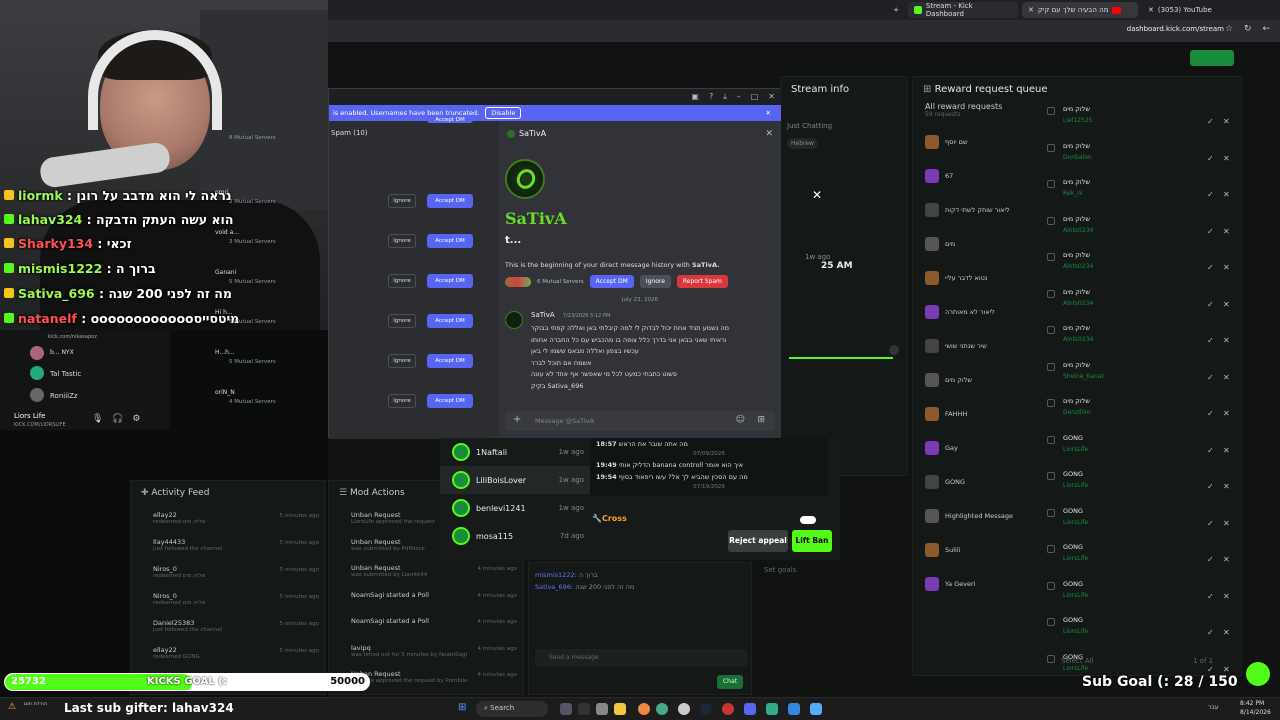 The width and height of the screenshot is (1280, 720). Describe the element at coordinates (761, 420) in the screenshot. I see `apps-icon: ⊞` at that location.